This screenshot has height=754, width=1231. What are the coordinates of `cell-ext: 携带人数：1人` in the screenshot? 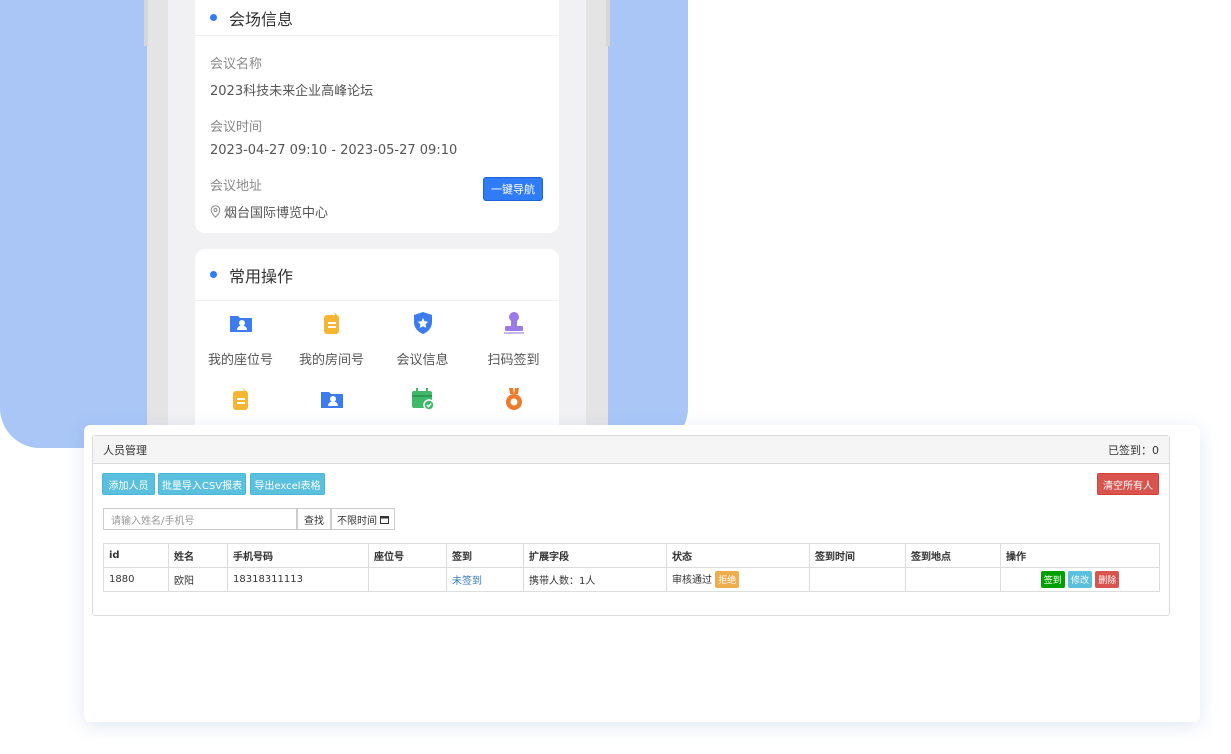 It's located at (595, 579).